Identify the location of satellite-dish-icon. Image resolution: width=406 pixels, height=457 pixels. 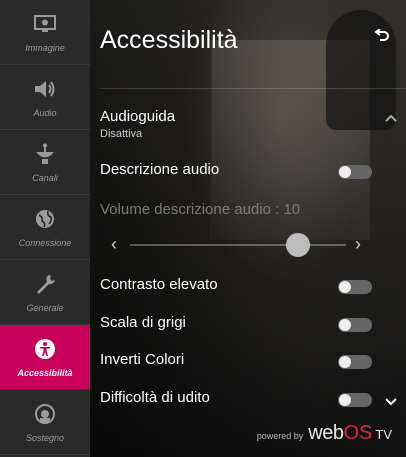
(45, 154).